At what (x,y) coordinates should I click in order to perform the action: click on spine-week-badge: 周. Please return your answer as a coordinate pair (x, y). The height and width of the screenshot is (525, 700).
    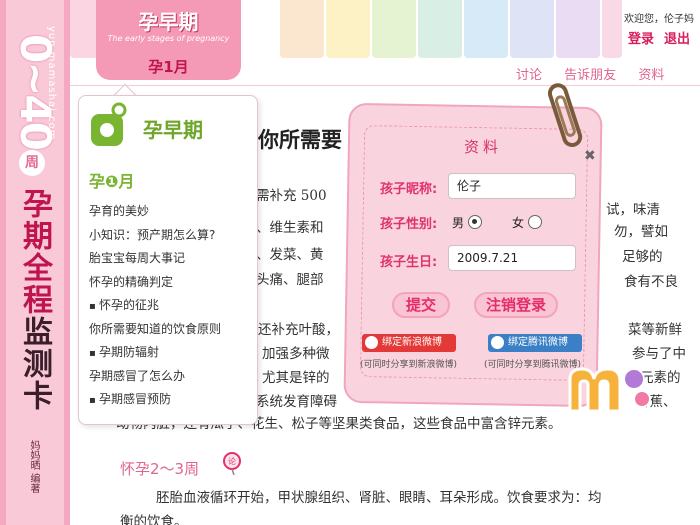
    Looking at the image, I should click on (32, 163).